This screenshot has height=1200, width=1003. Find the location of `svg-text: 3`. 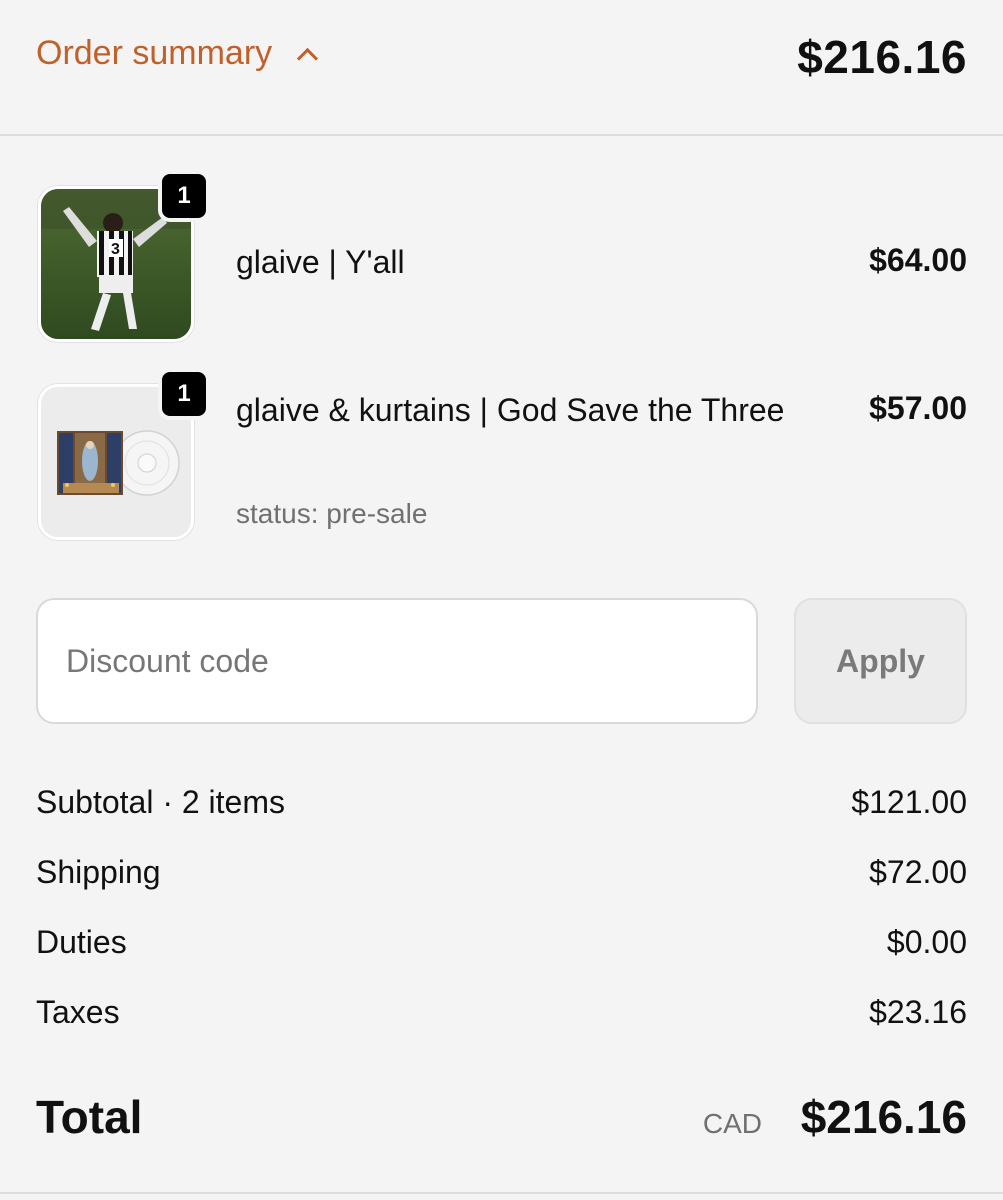

svg-text: 3 is located at coordinates (115, 249).